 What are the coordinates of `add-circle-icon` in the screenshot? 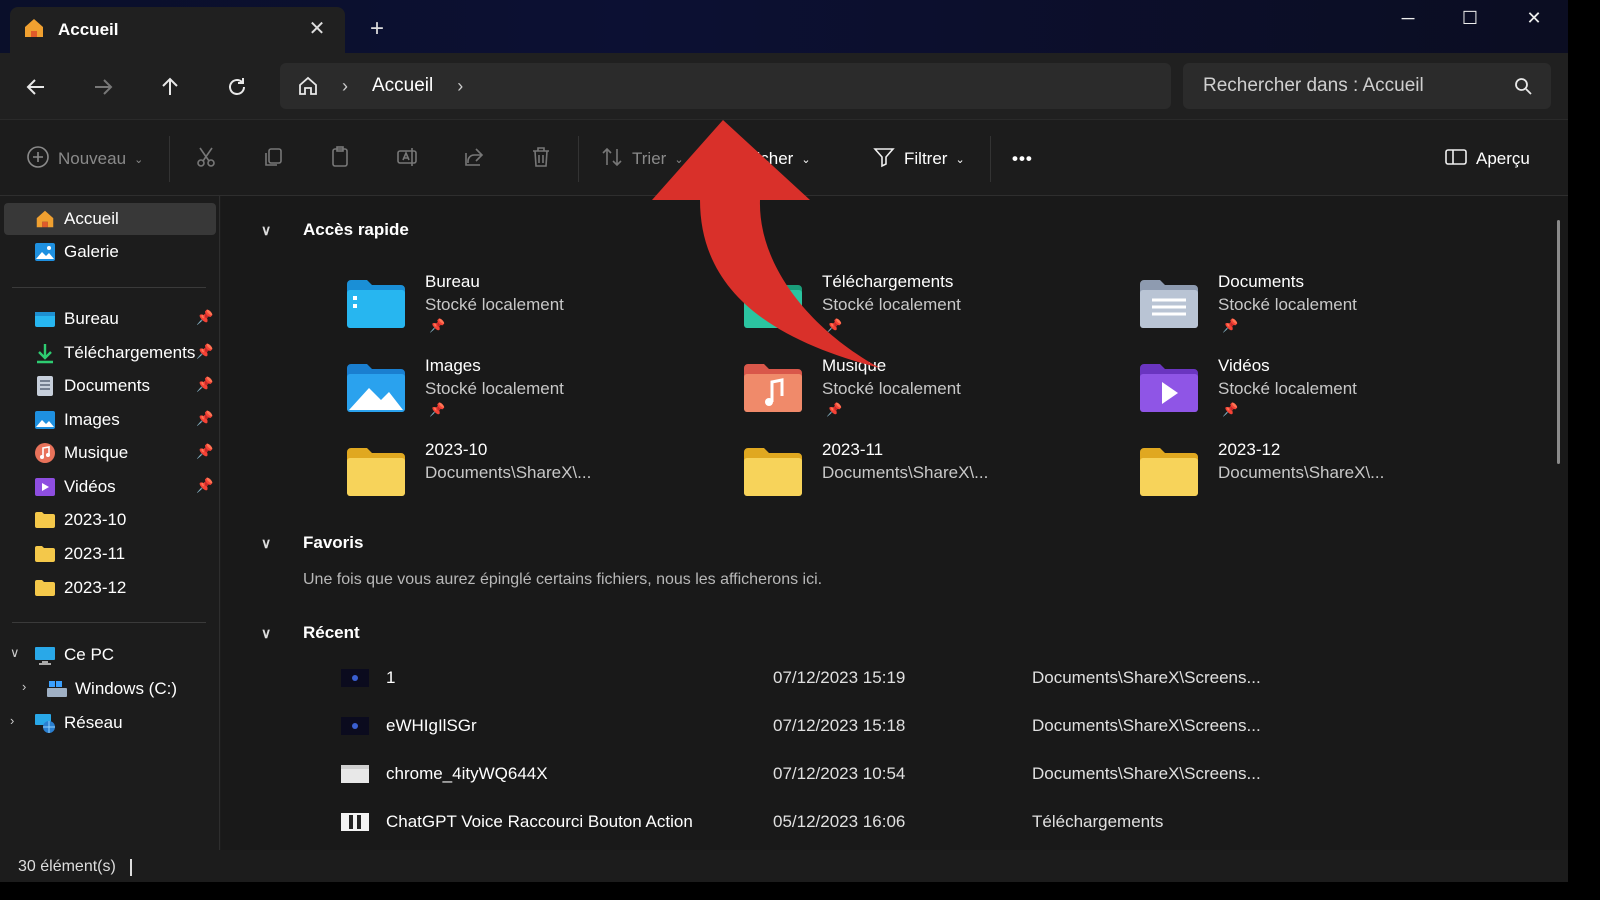 It's located at (38, 159).